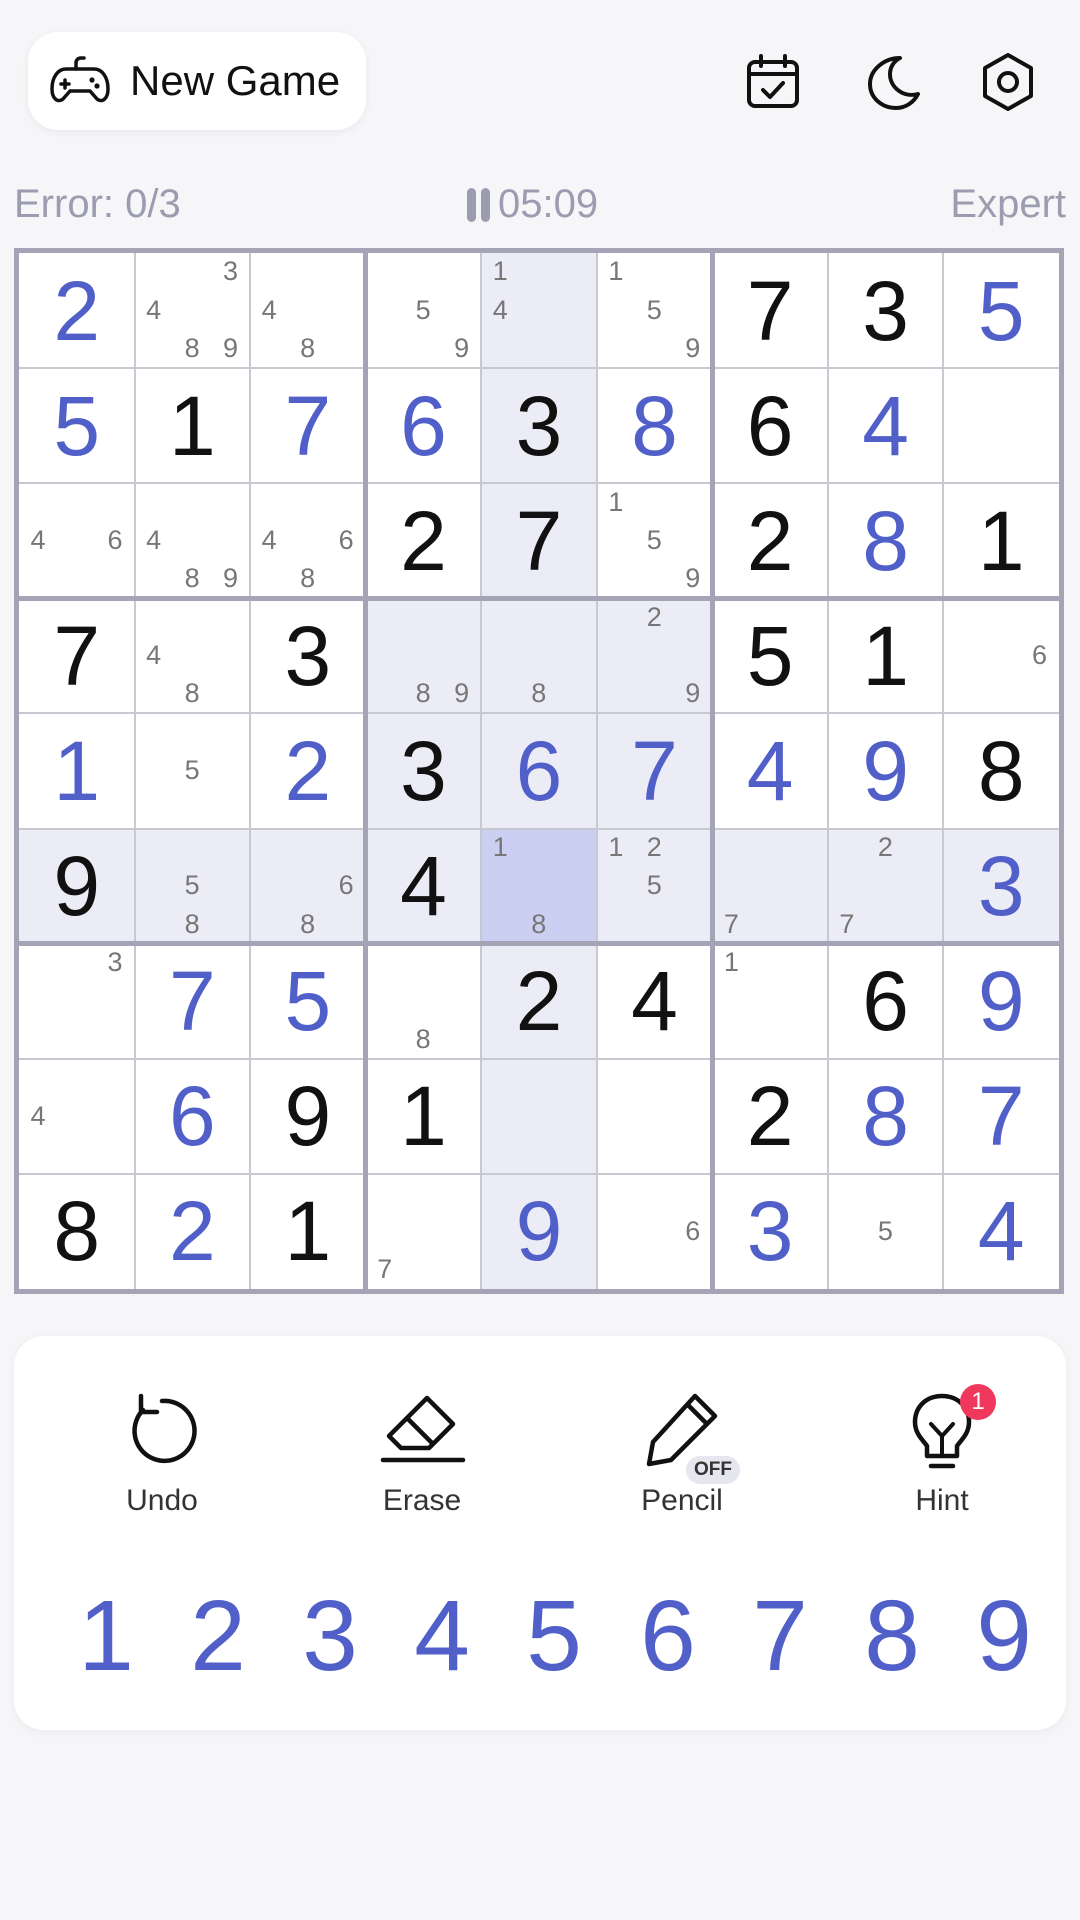 Image resolution: width=1080 pixels, height=1920 pixels. What do you see at coordinates (539, 771) in the screenshot?
I see `cell-r5c5: 6` at bounding box center [539, 771].